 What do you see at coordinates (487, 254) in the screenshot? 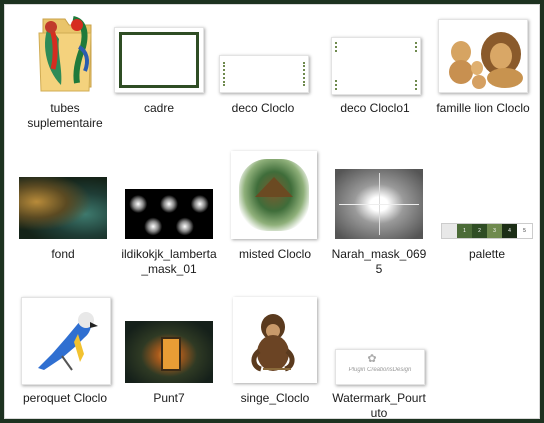
I see `file-label: palette` at bounding box center [487, 254].